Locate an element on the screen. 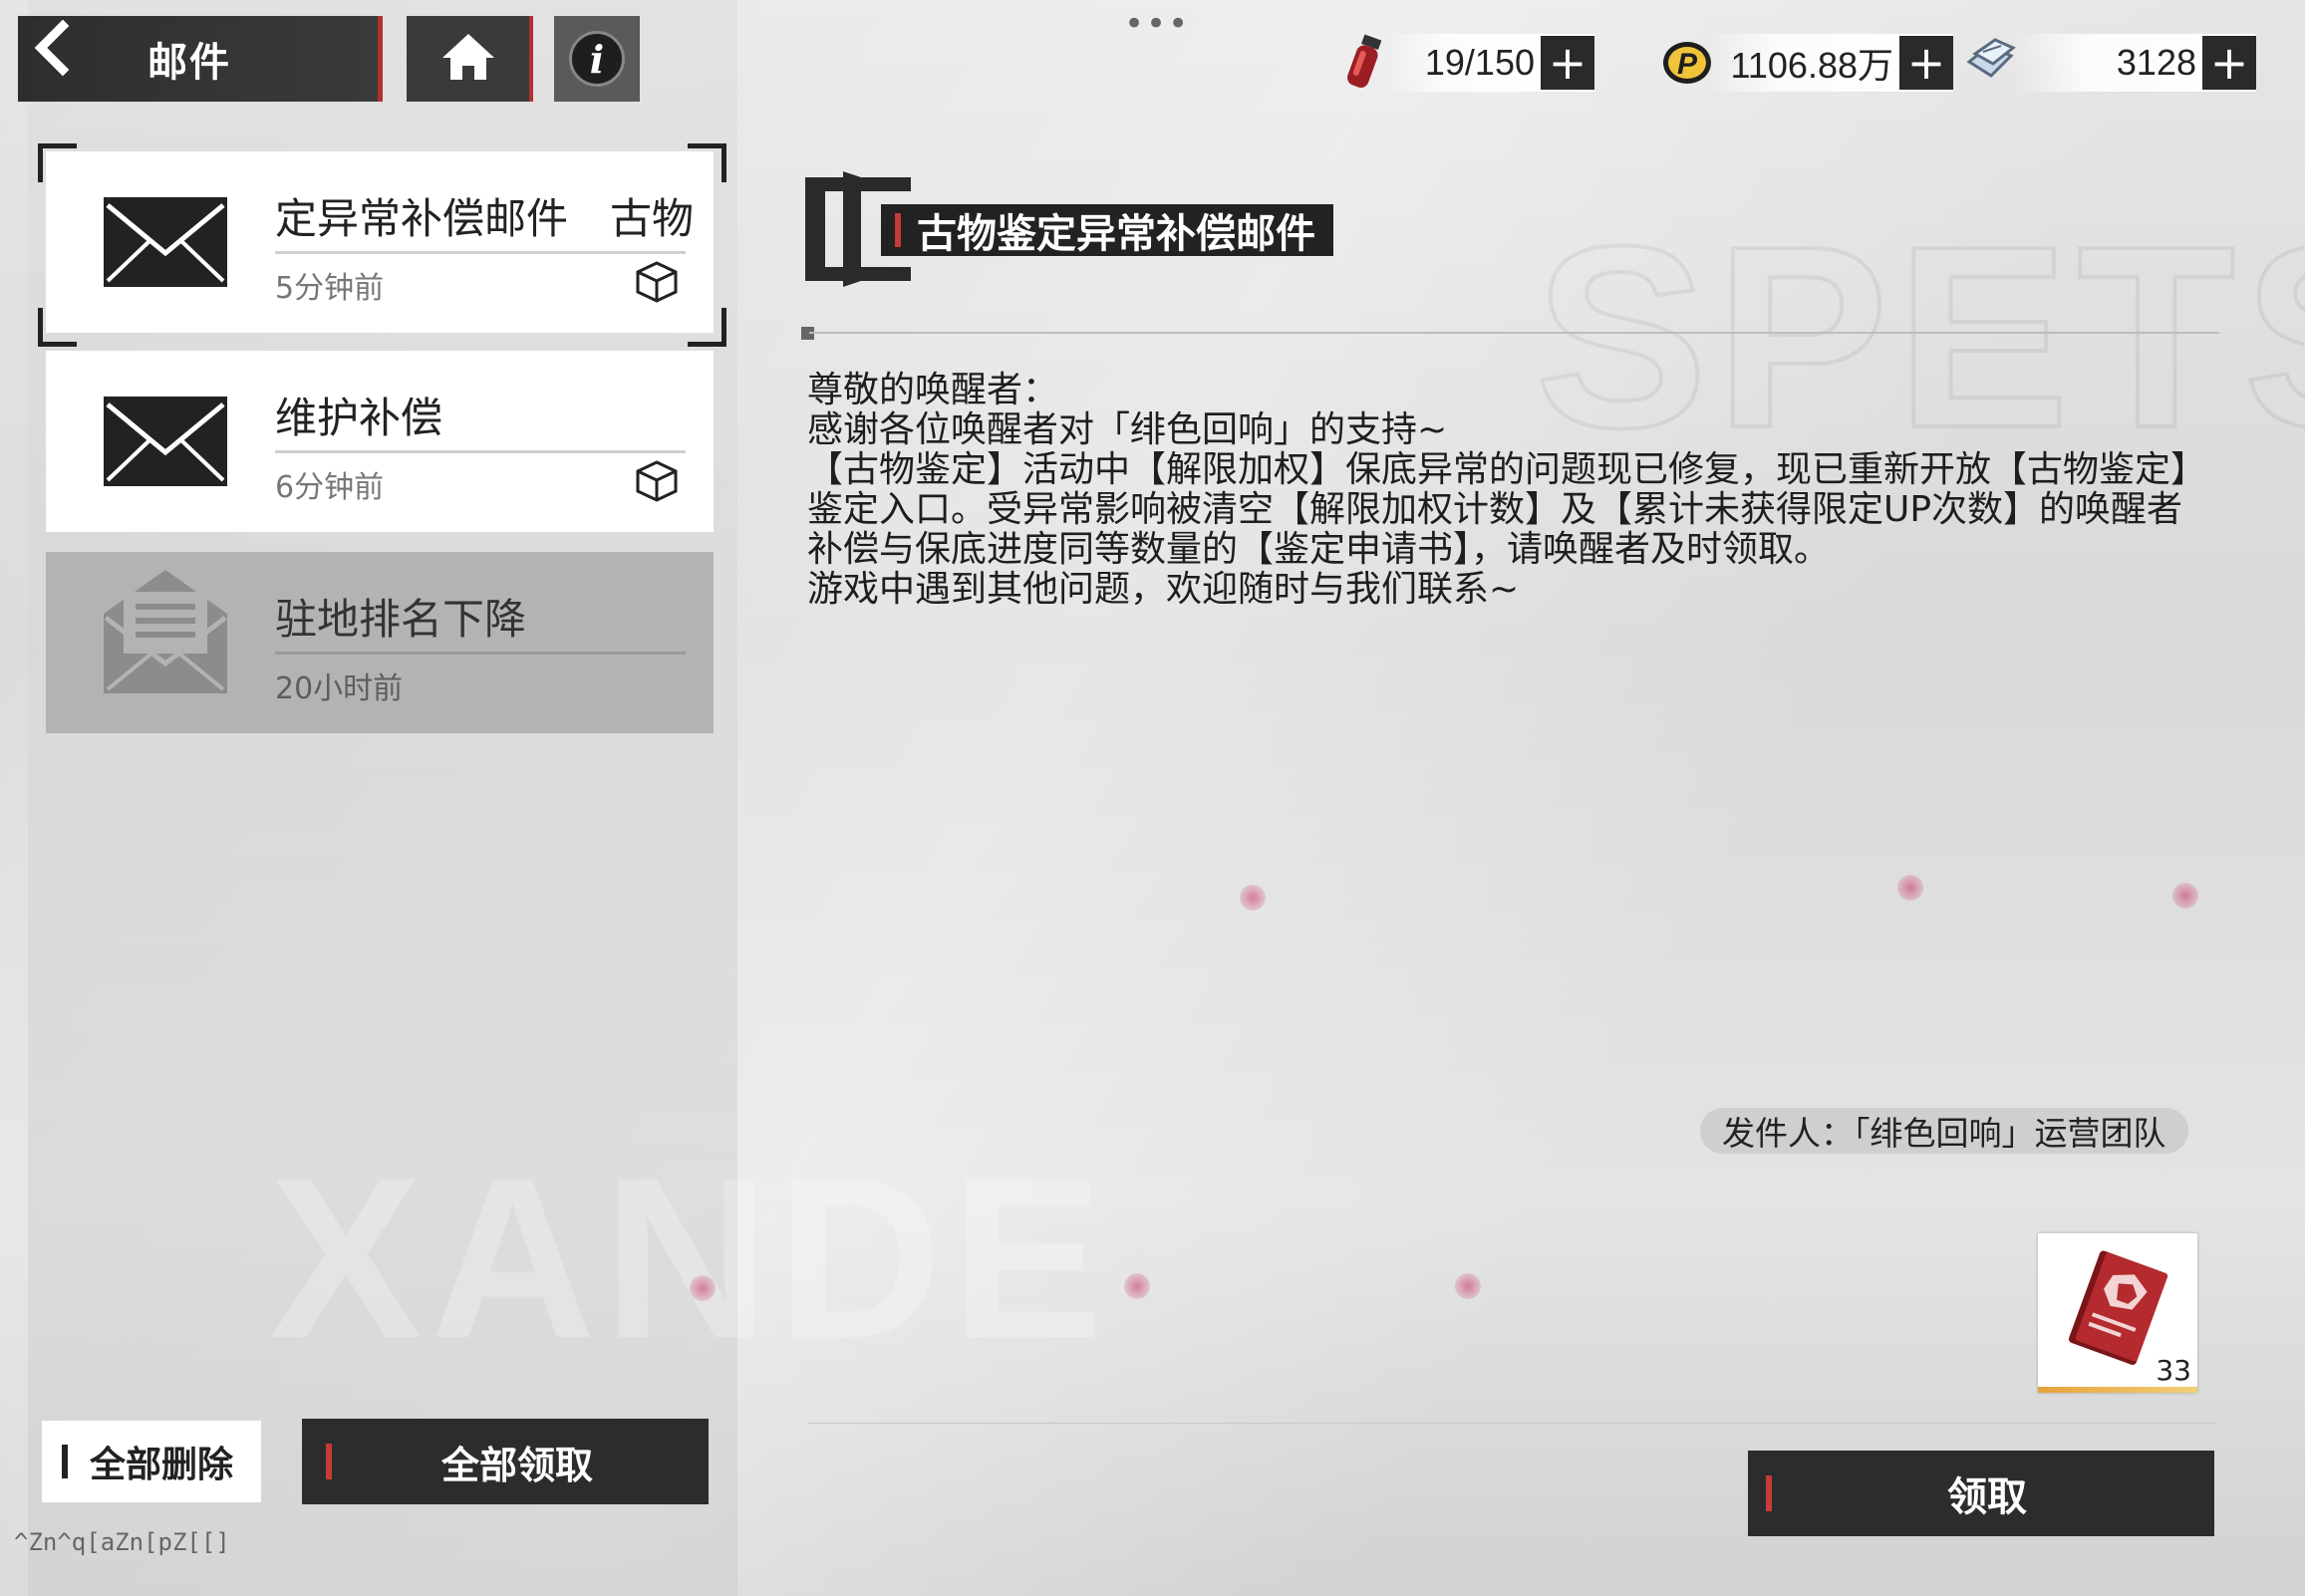 The width and height of the screenshot is (2305, 1596). detail-divider is located at coordinates (1514, 333).